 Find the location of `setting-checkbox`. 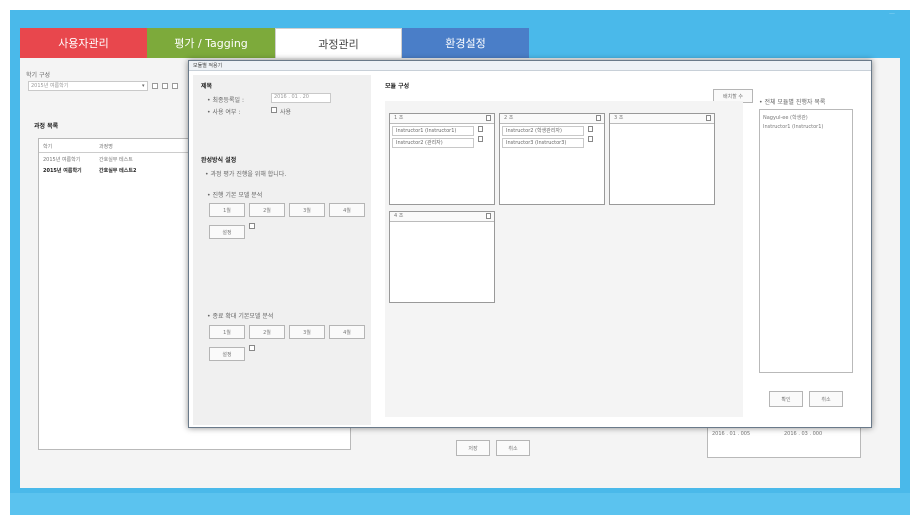

setting-checkbox is located at coordinates (252, 226).